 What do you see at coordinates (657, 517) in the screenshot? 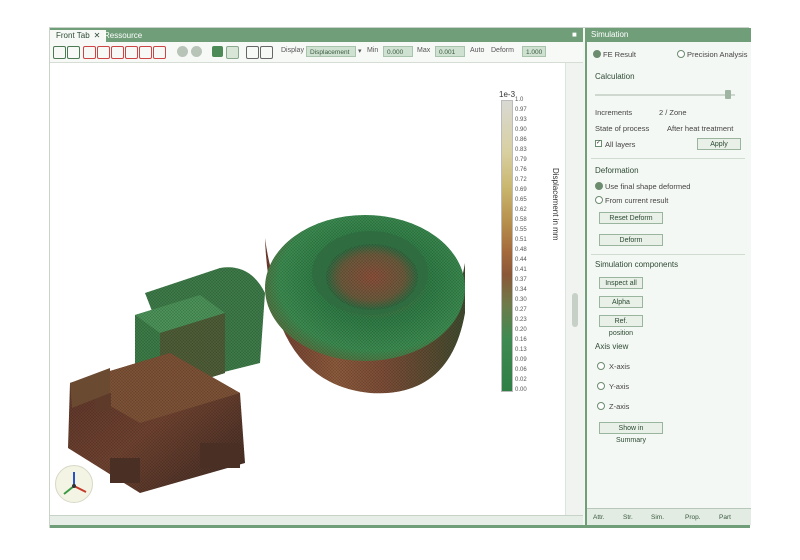
I see `tab-sim: Sim.` at bounding box center [657, 517].